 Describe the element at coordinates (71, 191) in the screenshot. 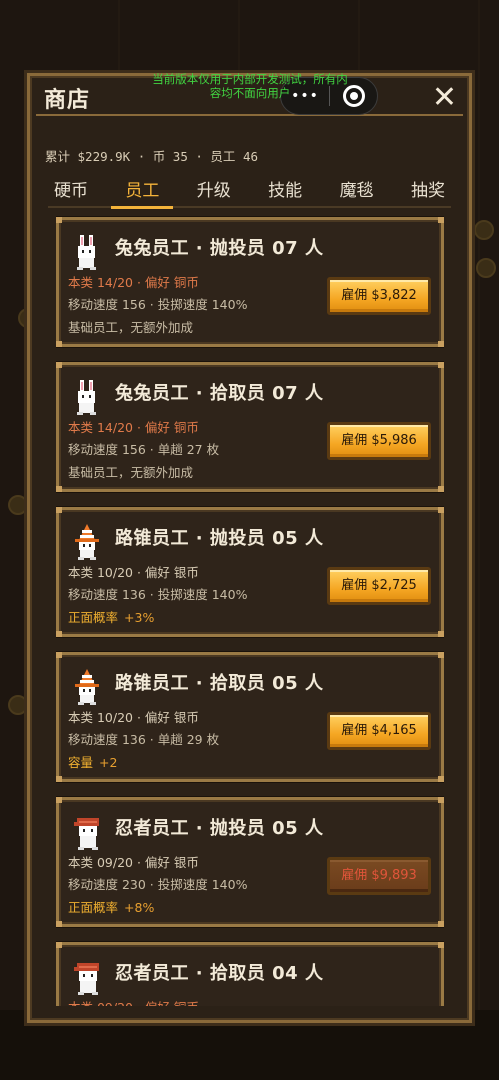

I see `tab-coins: 硬币` at that location.